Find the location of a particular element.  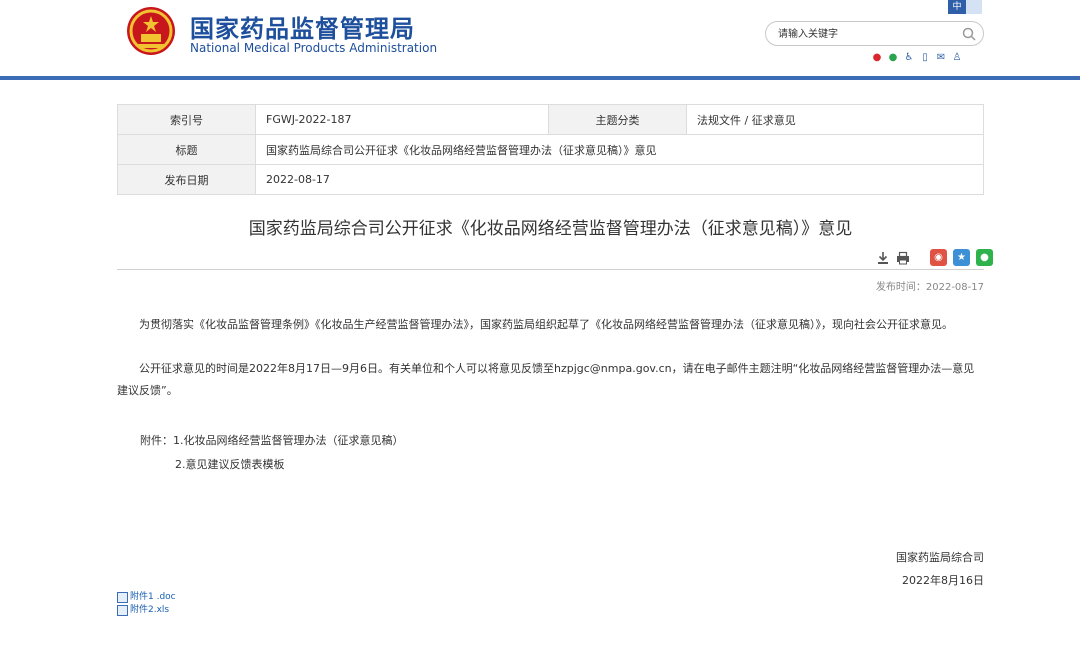

search-icon is located at coordinates (969, 34).